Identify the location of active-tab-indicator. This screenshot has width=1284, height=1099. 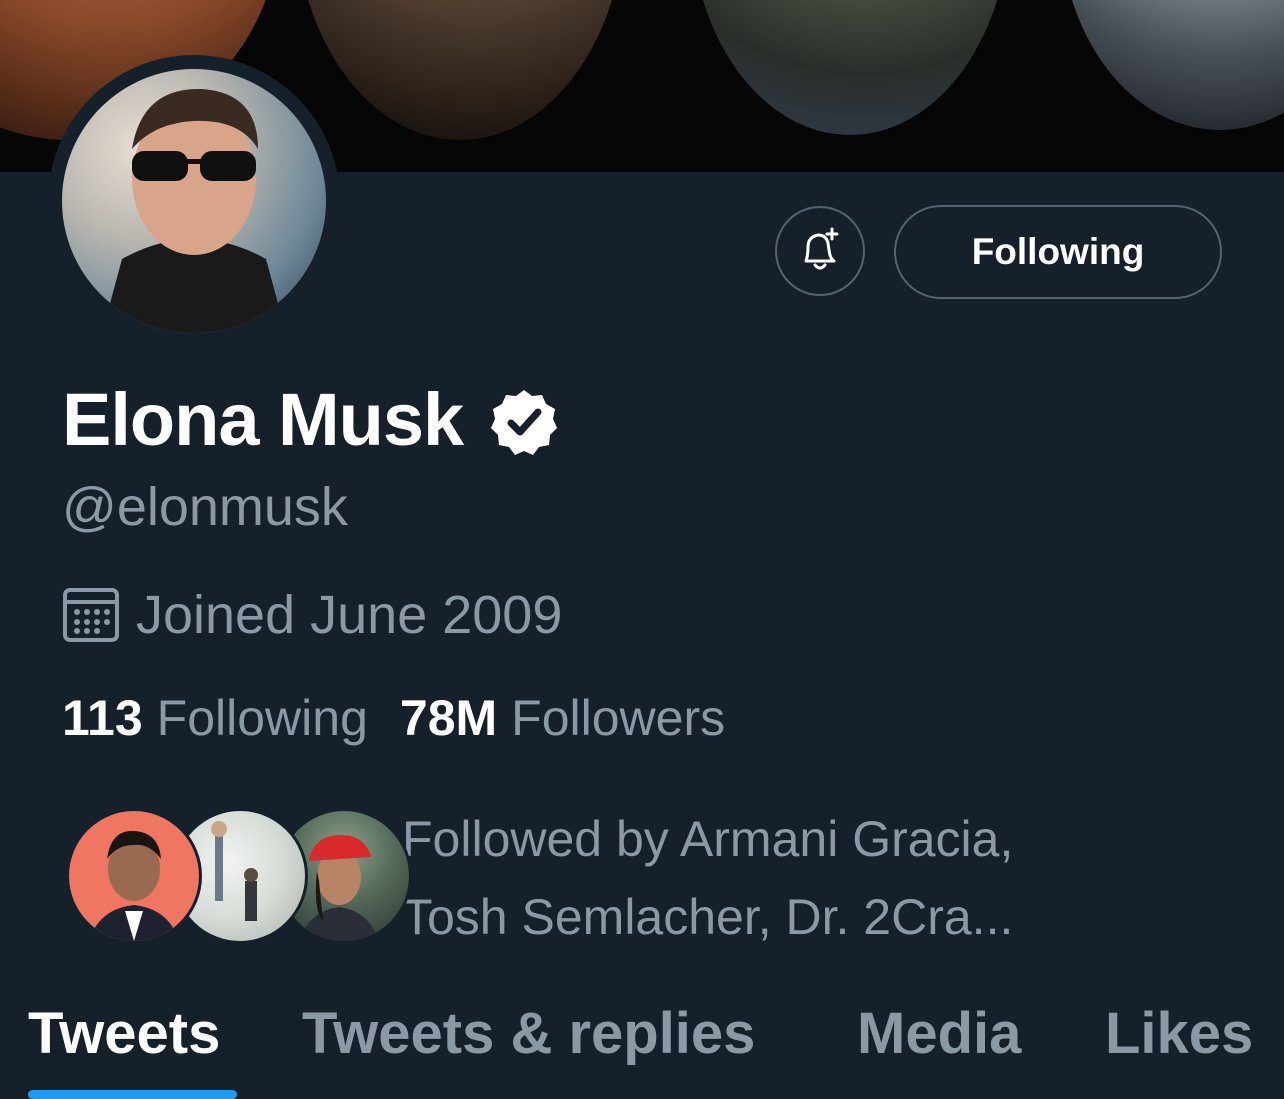
(132, 1094).